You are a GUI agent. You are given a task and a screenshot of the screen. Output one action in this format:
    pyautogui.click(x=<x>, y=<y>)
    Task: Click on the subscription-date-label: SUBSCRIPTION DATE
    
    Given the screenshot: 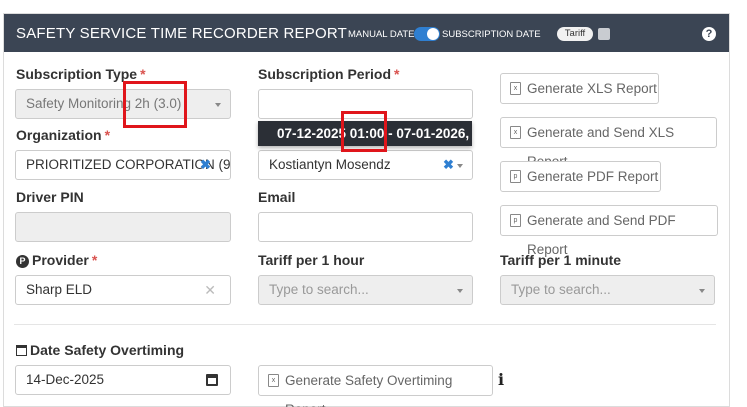 What is the action you would take?
    pyautogui.click(x=491, y=34)
    